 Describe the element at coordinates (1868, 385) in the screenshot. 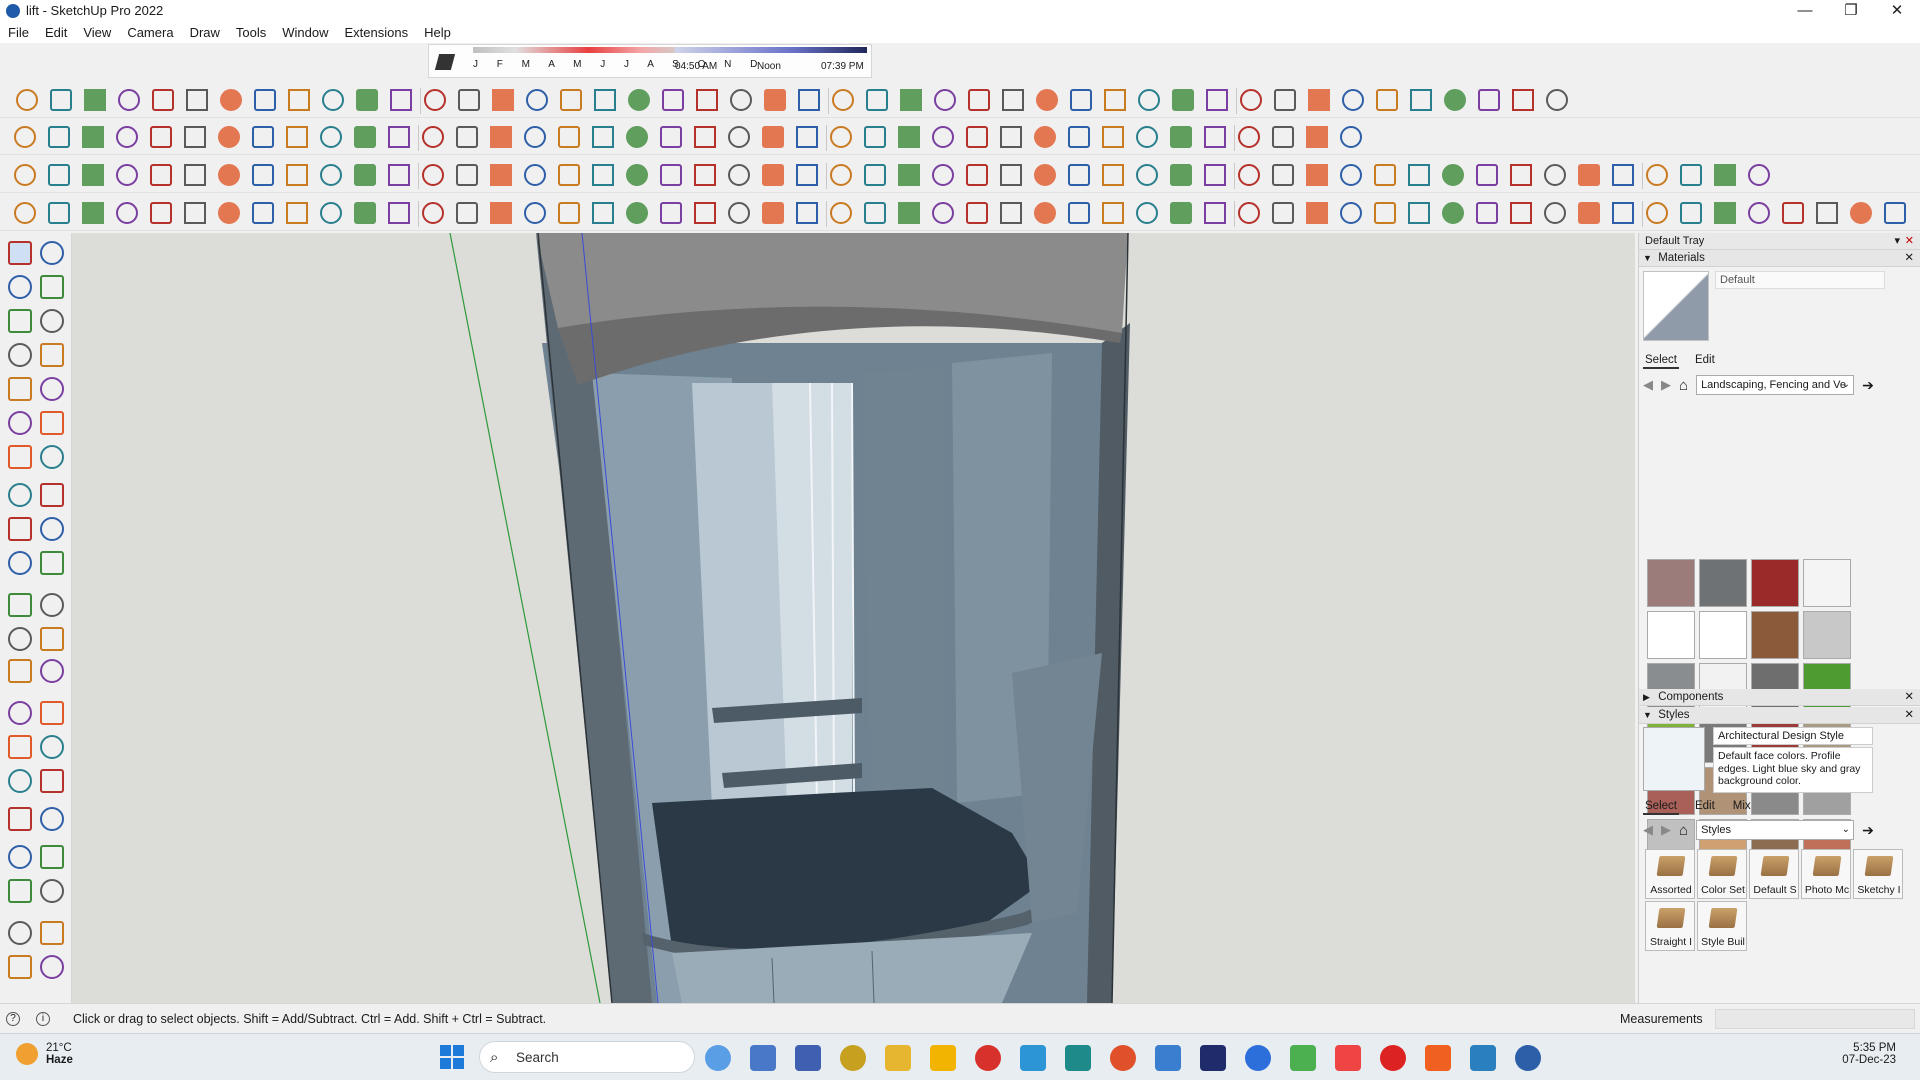

I see `details-arrow-icon: ➔` at that location.